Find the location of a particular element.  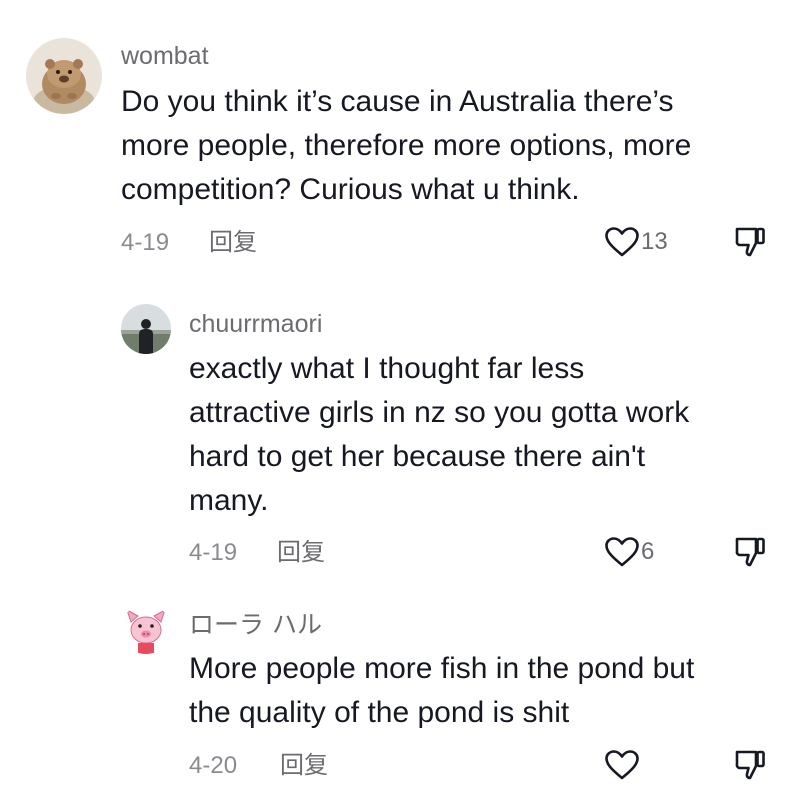

like-count: 13 is located at coordinates (654, 241).